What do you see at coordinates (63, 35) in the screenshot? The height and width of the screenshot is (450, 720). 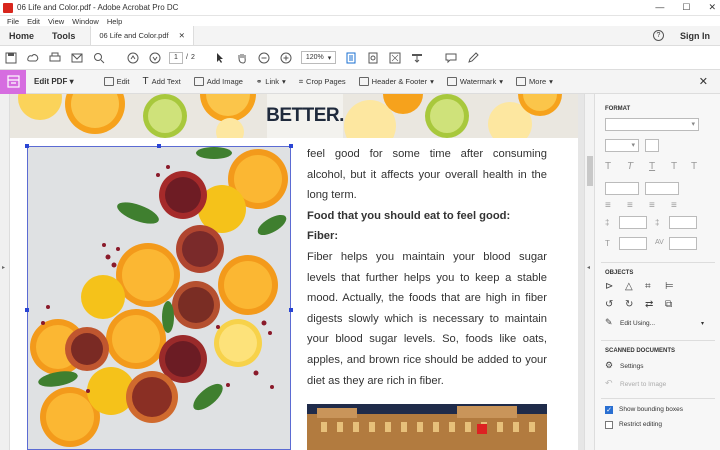 I see `tab-tools: Tools` at bounding box center [63, 35].